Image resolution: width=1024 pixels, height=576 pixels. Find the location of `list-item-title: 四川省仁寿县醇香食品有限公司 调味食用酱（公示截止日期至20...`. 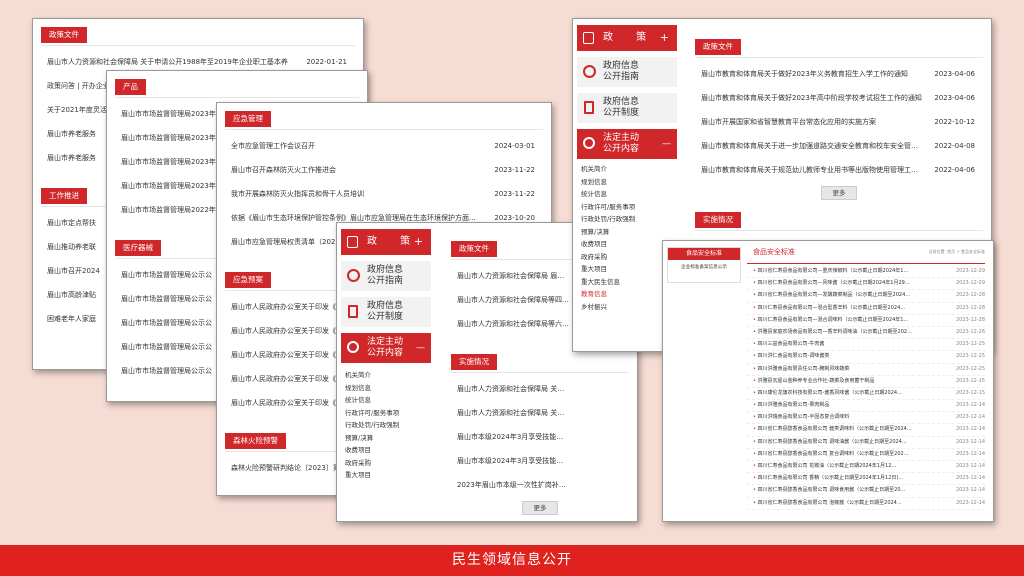

list-item-title: 四川省仁寿县醇香食品有限公司 调味食用酱（公示截止日期至20... is located at coordinates (846, 490).